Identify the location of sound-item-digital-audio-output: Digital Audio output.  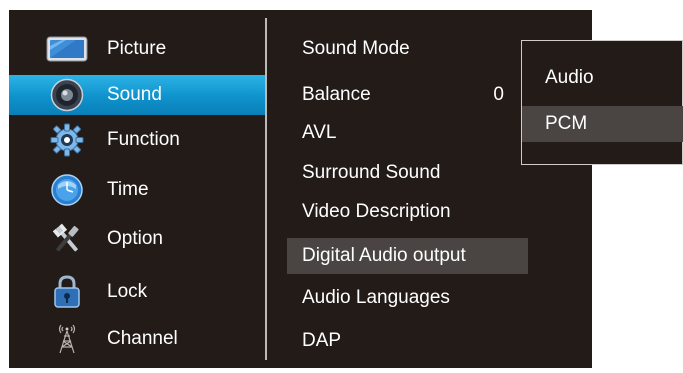
(407, 256).